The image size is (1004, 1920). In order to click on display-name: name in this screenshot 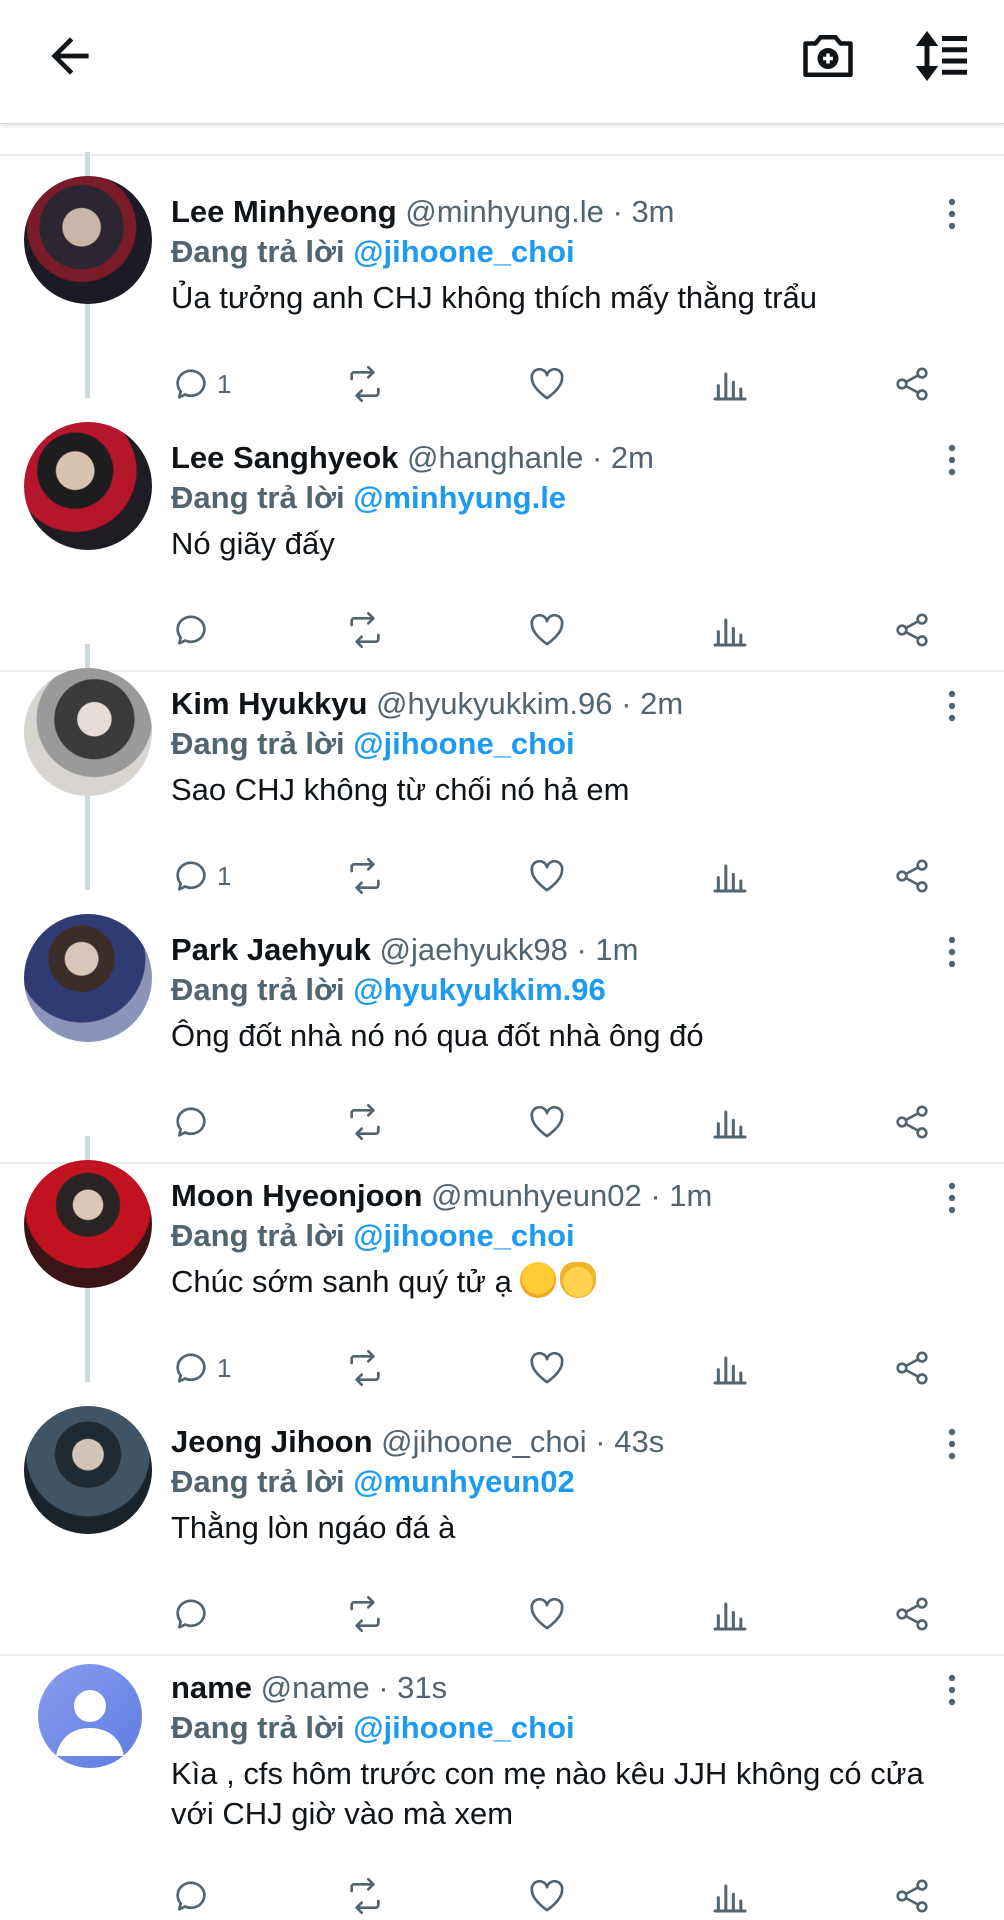, I will do `click(211, 1687)`.